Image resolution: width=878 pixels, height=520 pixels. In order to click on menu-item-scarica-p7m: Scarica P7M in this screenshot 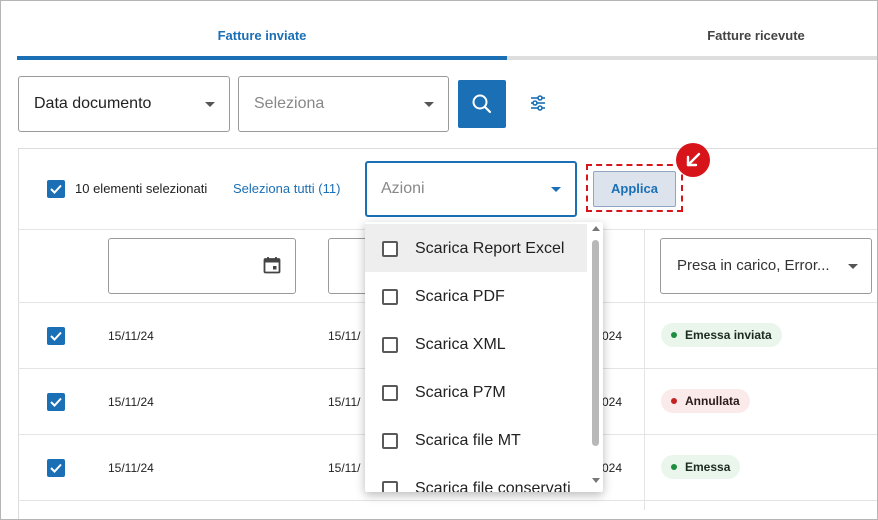, I will do `click(476, 392)`.